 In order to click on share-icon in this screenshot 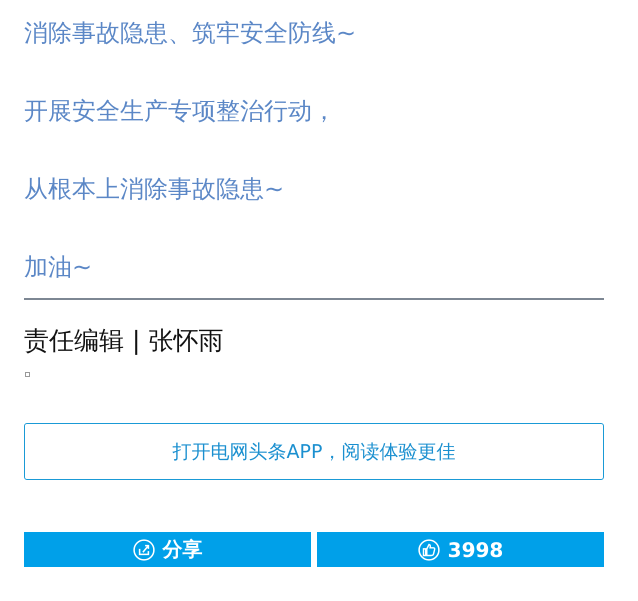, I will do `click(143, 549)`.